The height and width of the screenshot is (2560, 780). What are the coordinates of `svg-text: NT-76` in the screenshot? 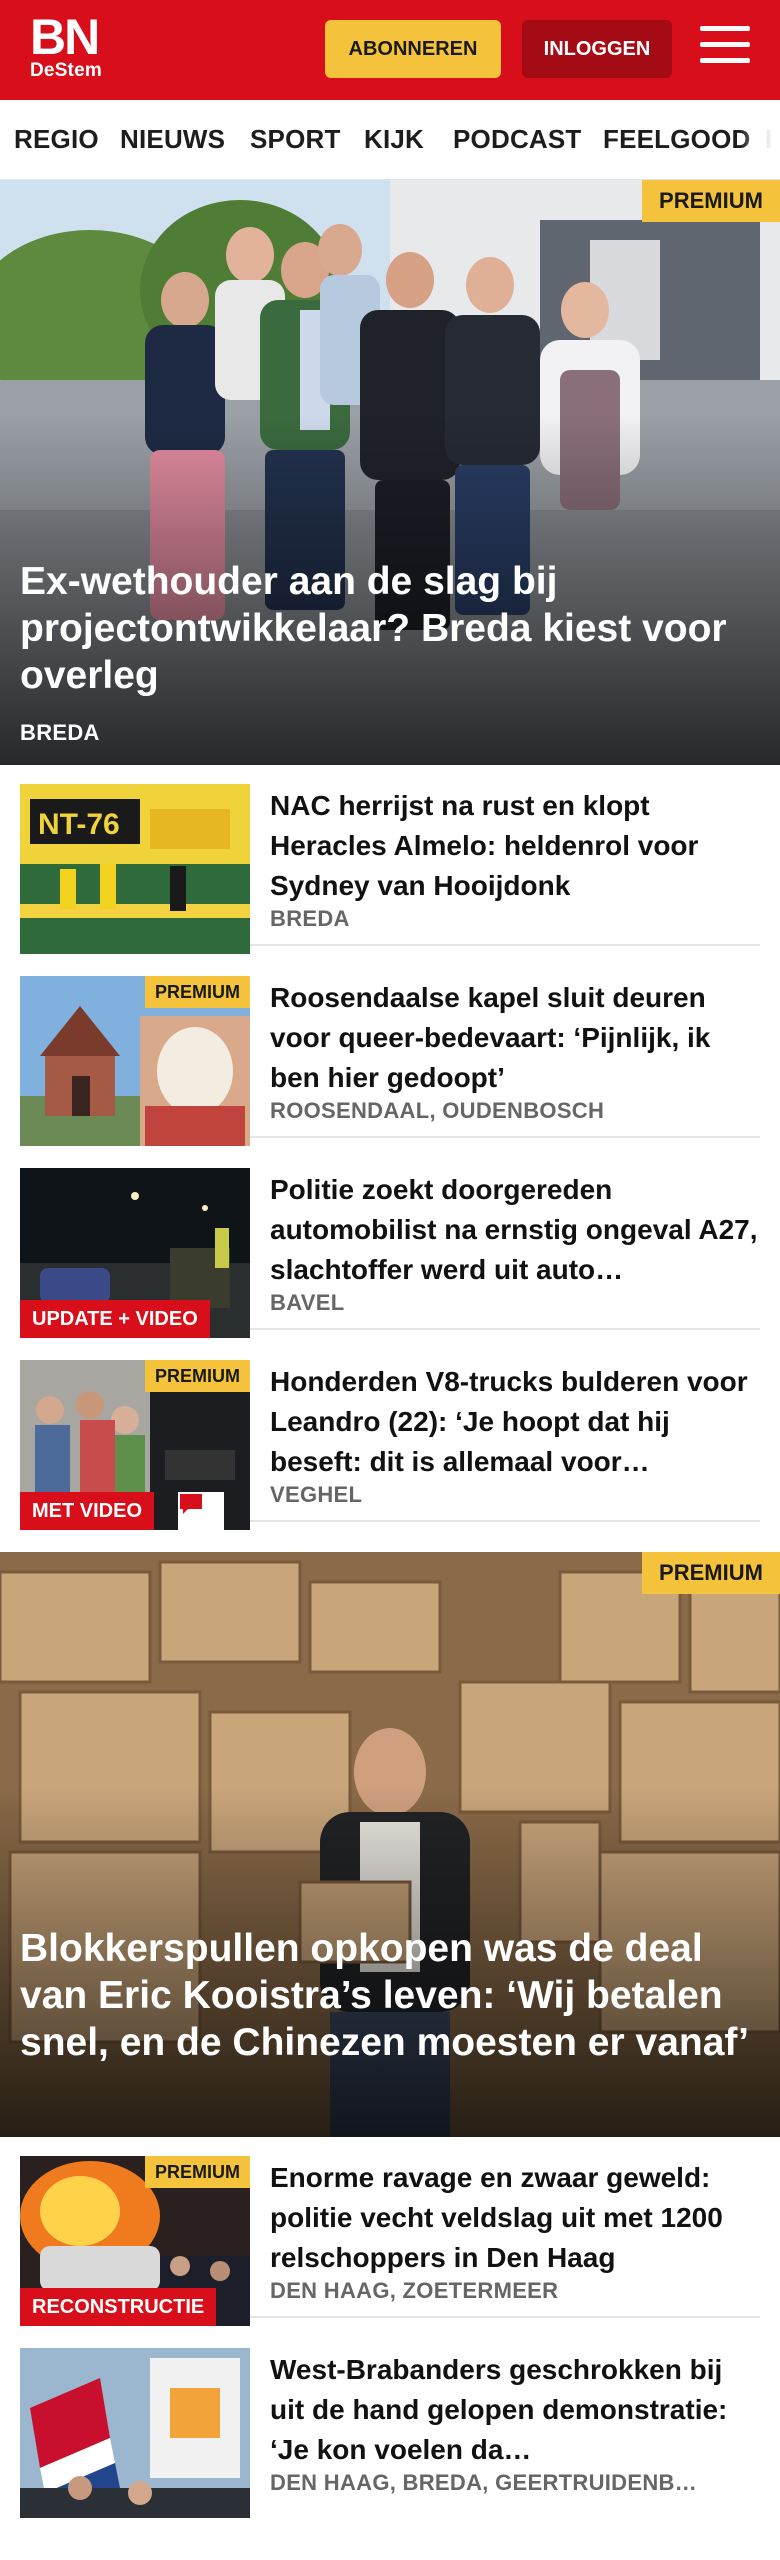 It's located at (79, 824).